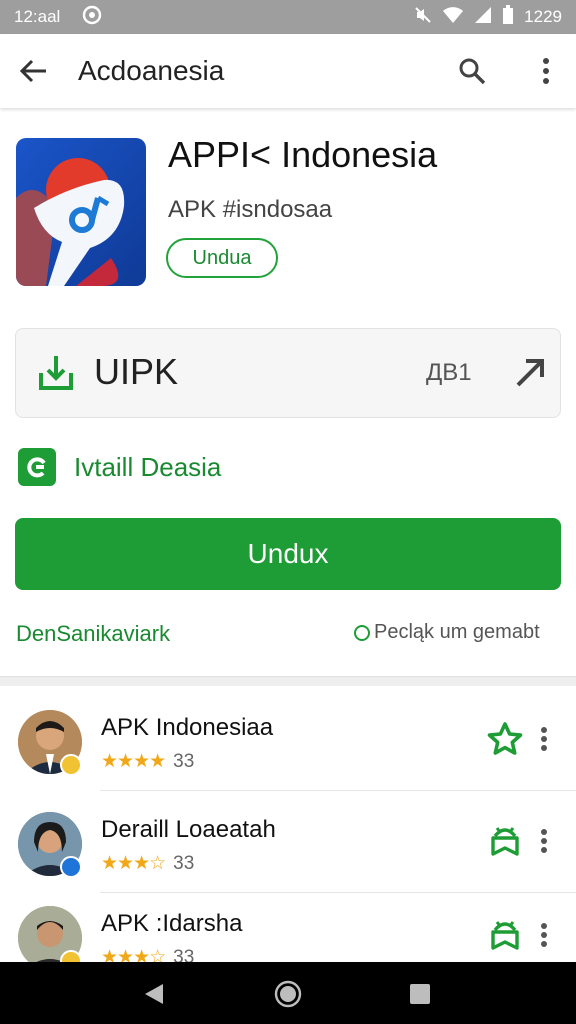 Image resolution: width=576 pixels, height=1024 pixels. What do you see at coordinates (453, 17) in the screenshot?
I see `wifi-icon` at bounding box center [453, 17].